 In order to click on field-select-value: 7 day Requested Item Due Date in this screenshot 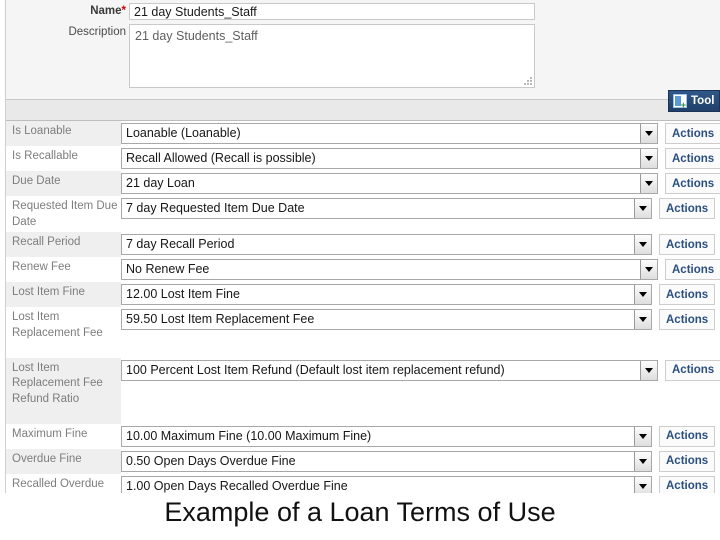, I will do `click(215, 208)`.